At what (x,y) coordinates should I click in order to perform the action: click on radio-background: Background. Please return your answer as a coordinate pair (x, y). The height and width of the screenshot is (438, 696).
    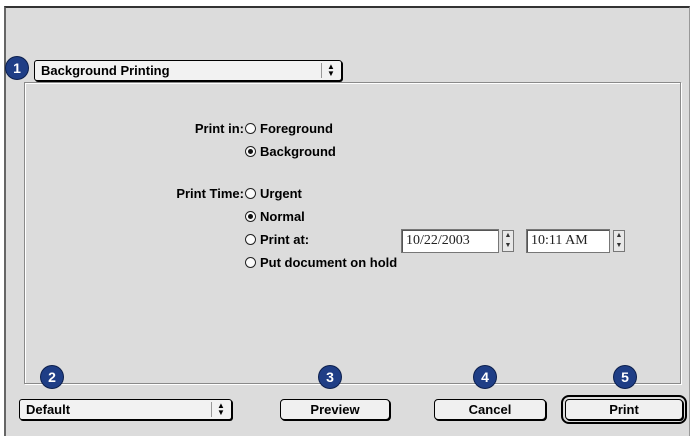
    Looking at the image, I should click on (290, 151).